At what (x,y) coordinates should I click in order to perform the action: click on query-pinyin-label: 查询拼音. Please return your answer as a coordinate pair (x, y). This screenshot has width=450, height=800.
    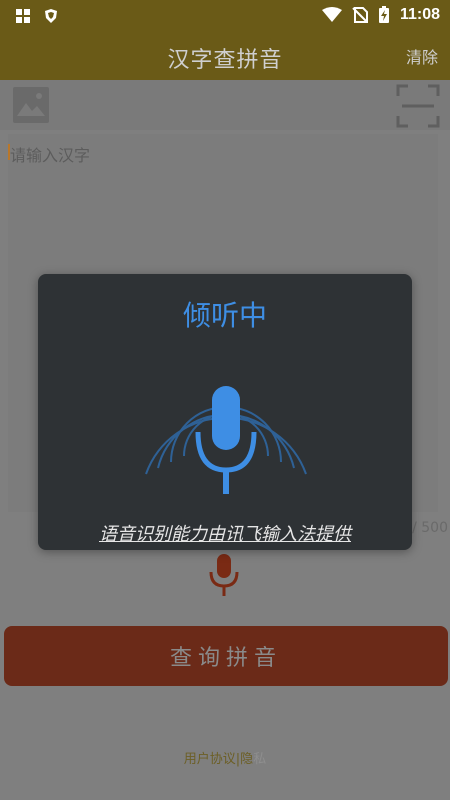
    Looking at the image, I should click on (225, 658).